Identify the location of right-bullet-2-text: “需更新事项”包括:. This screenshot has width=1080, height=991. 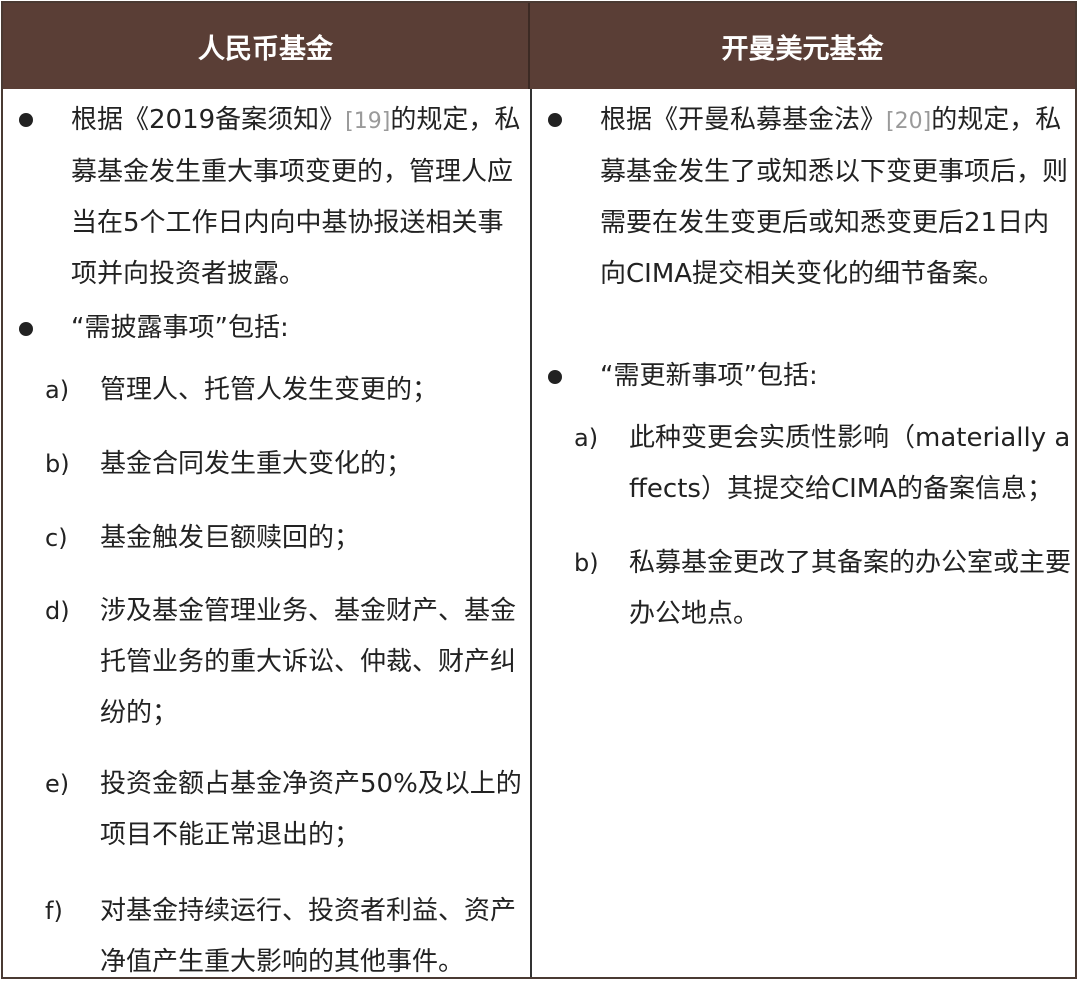
(709, 376).